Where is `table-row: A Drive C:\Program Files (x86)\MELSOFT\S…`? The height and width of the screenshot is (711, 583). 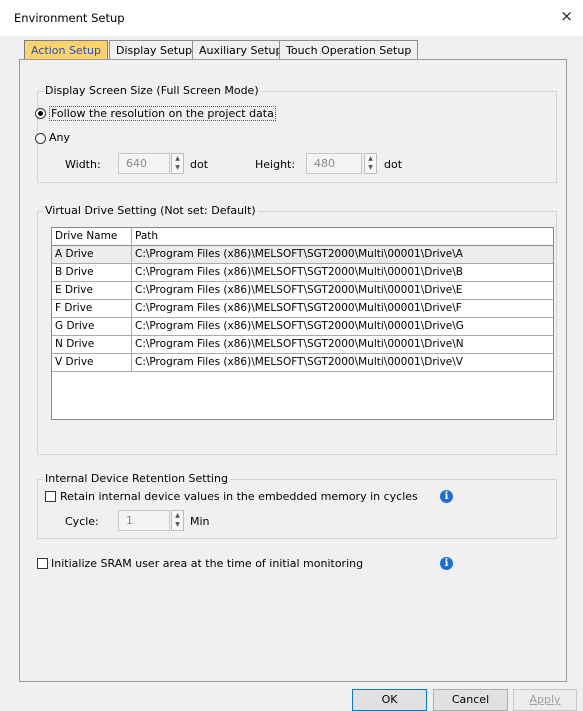 table-row: A Drive C:\Program Files (x86)\MELSOFT\S… is located at coordinates (302, 255).